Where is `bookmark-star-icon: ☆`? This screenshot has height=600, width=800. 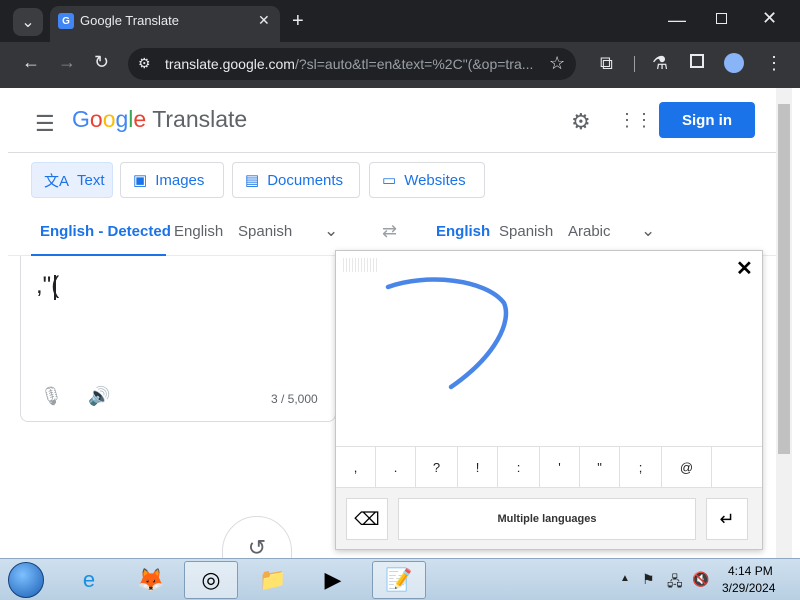
bookmark-star-icon: ☆ is located at coordinates (557, 63).